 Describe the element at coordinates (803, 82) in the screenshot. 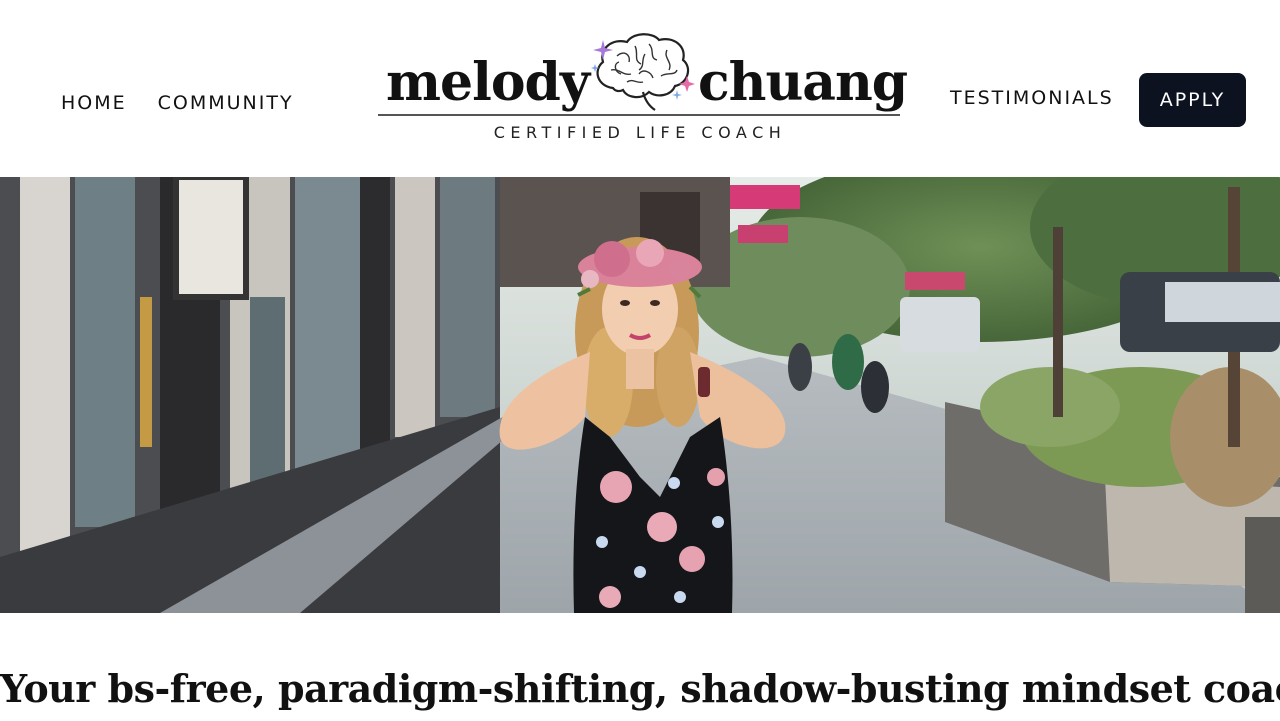

I see `logo-word-chuang: chuang` at that location.